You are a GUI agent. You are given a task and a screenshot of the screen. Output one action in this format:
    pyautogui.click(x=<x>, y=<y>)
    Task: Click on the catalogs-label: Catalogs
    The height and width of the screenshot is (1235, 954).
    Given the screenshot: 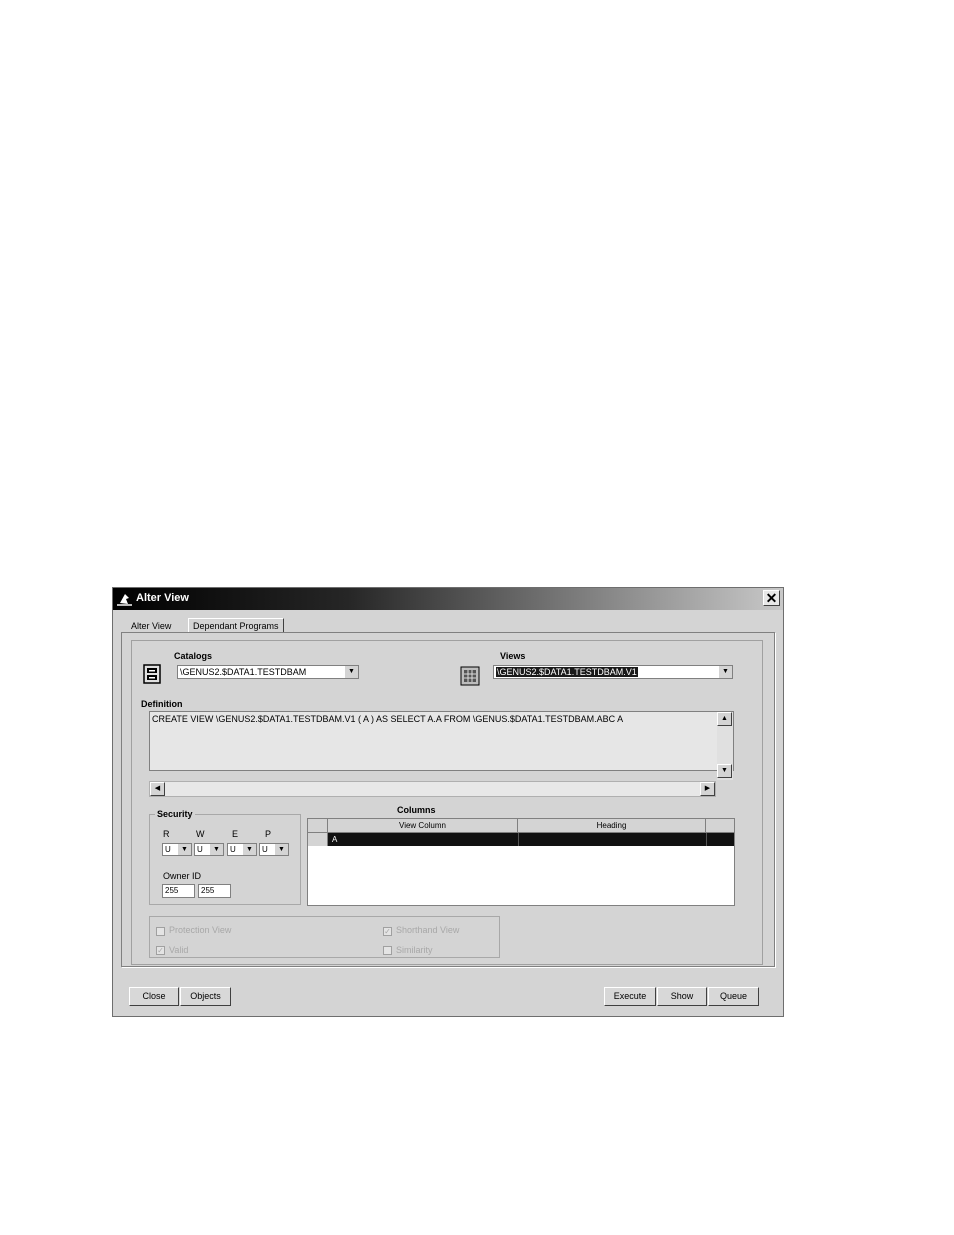 What is the action you would take?
    pyautogui.click(x=193, y=656)
    